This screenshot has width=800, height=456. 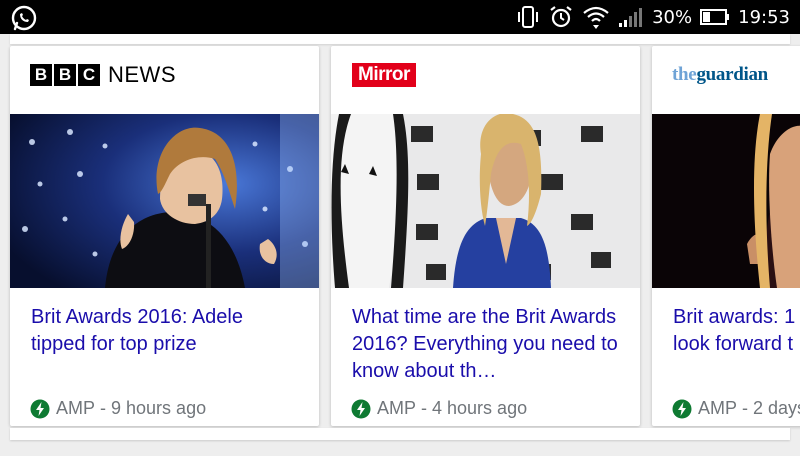 I want to click on battery-percent: 30%, so click(x=672, y=17).